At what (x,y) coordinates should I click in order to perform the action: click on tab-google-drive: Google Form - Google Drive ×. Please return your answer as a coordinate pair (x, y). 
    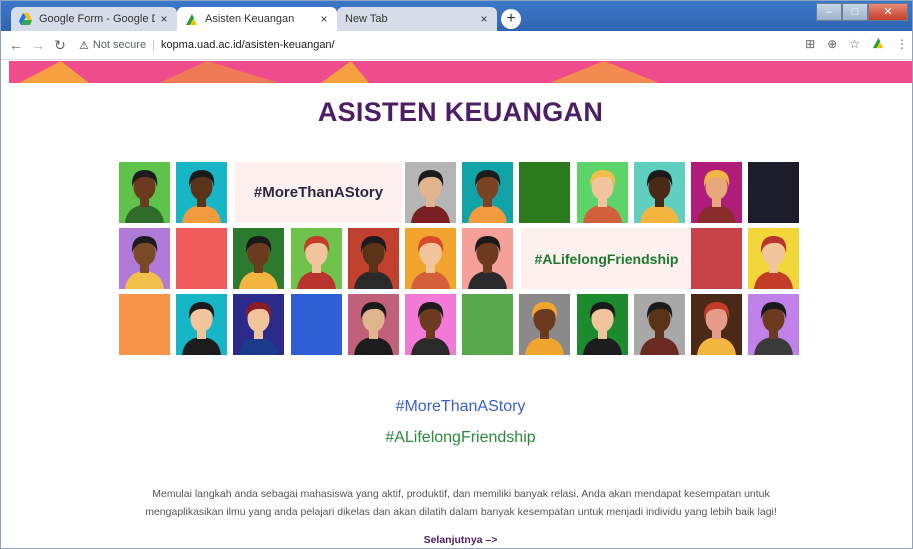
    Looking at the image, I should click on (94, 19).